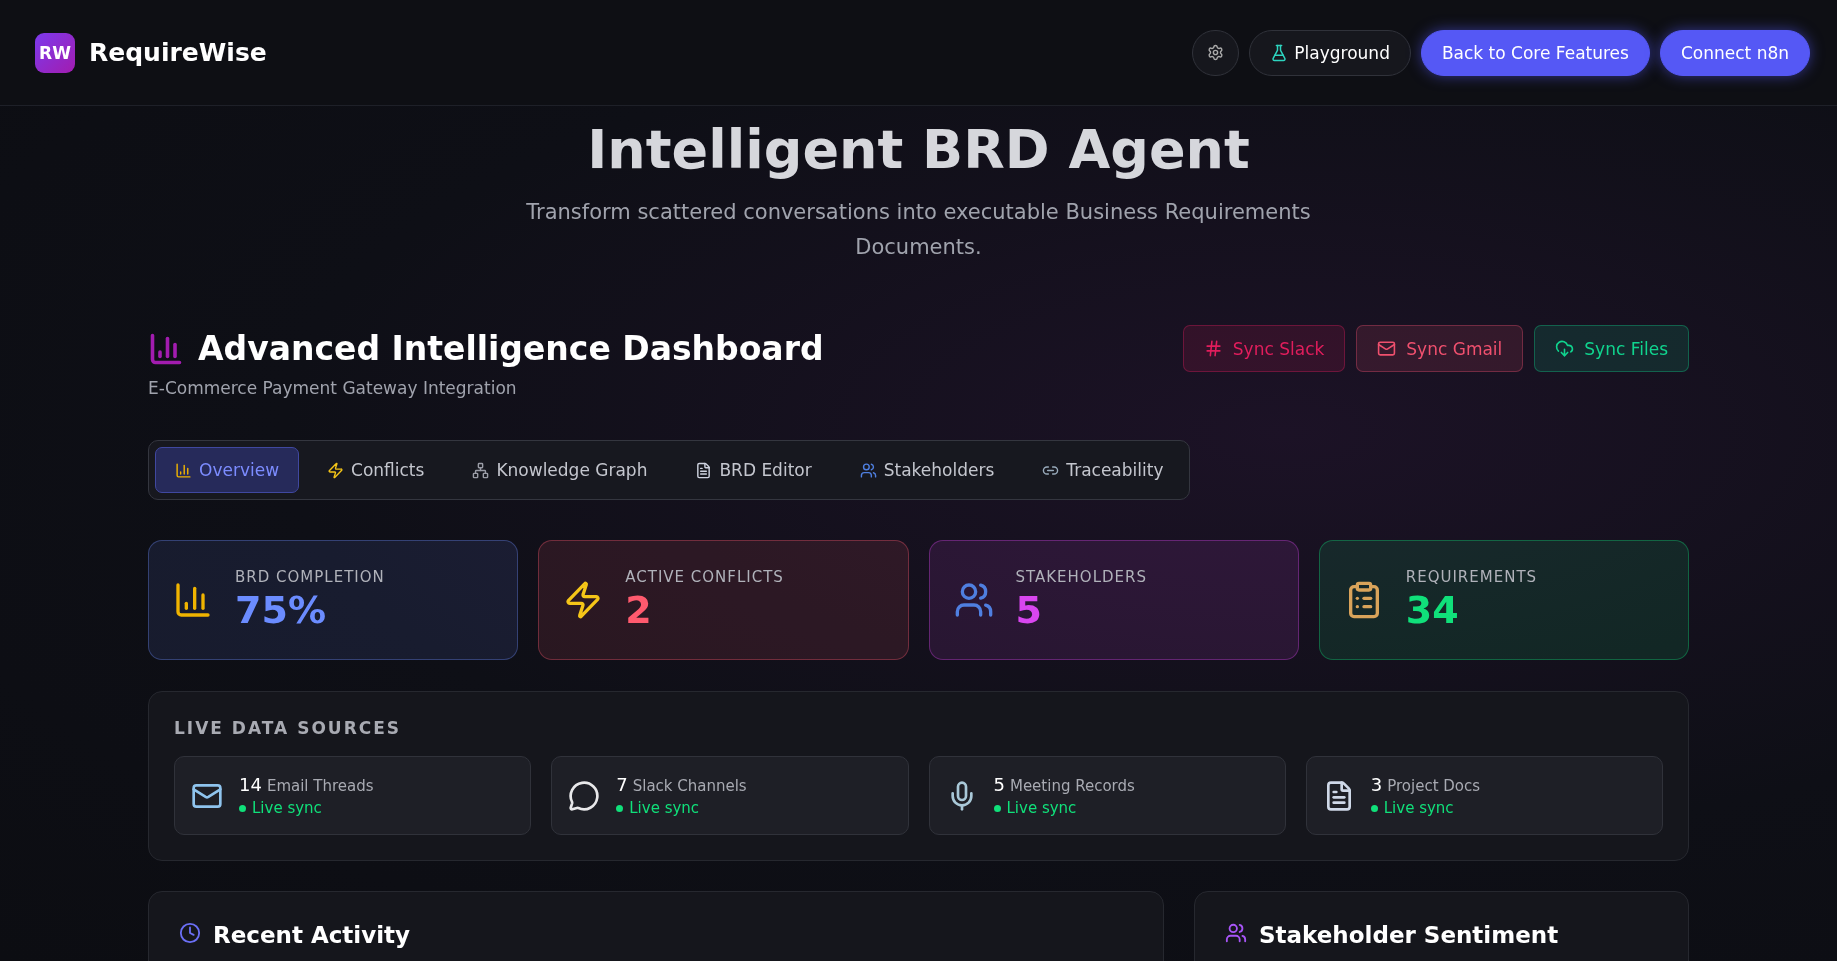 The width and height of the screenshot is (1837, 961). I want to click on clock-icon, so click(190, 933).